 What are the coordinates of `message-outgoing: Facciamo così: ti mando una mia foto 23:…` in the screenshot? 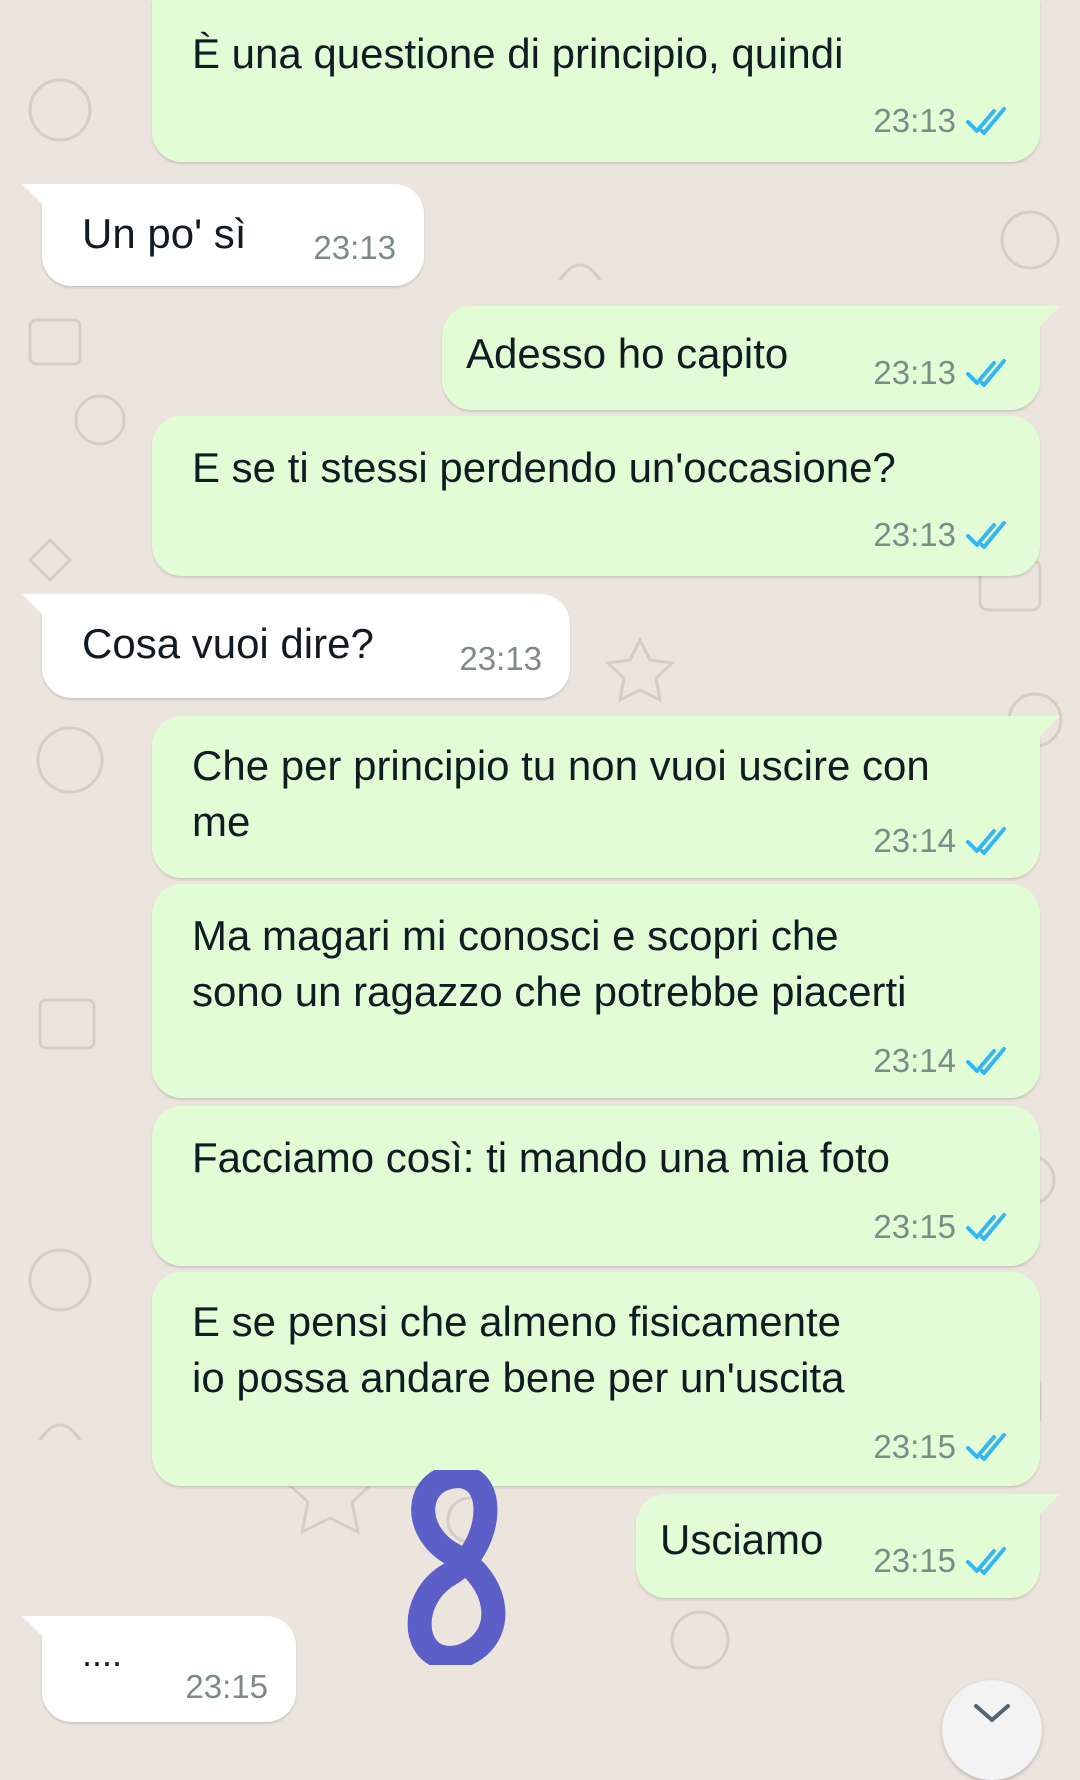 It's located at (596, 1186).